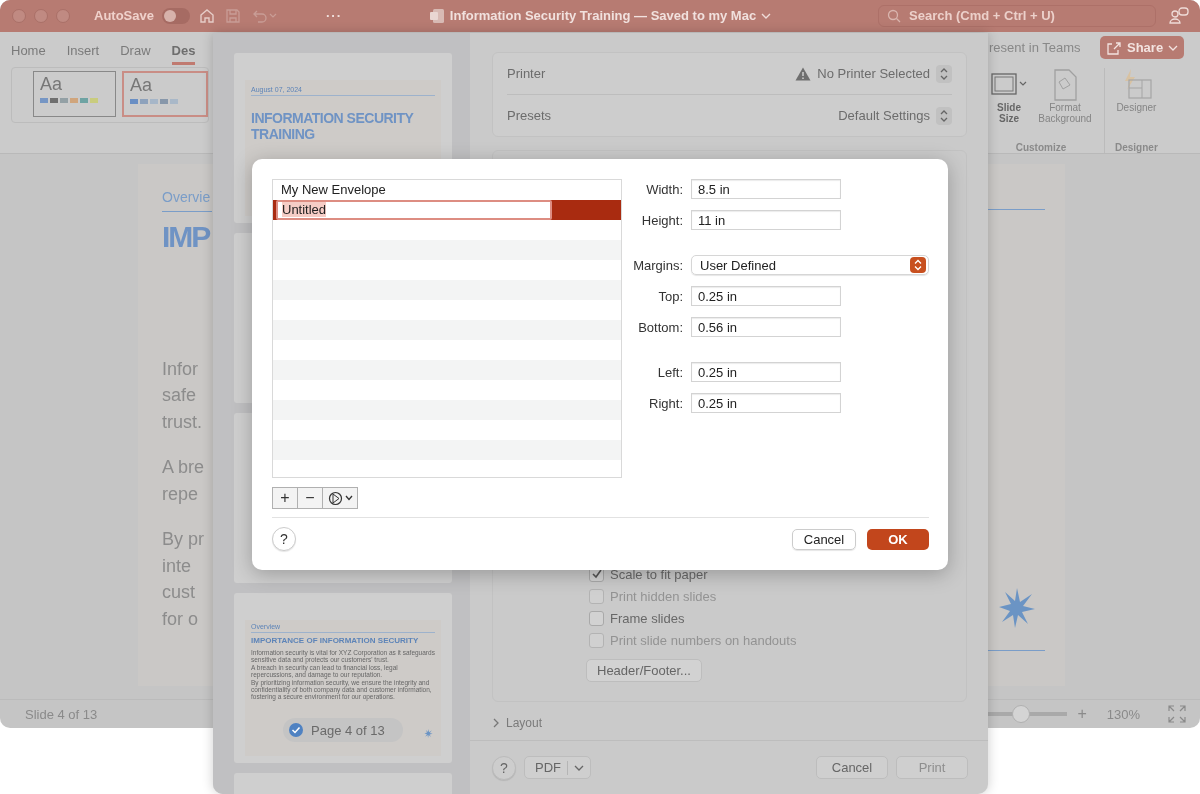  What do you see at coordinates (333, 126) in the screenshot?
I see `slide-title: INFORMATION SECURITY TRAINING` at bounding box center [333, 126].